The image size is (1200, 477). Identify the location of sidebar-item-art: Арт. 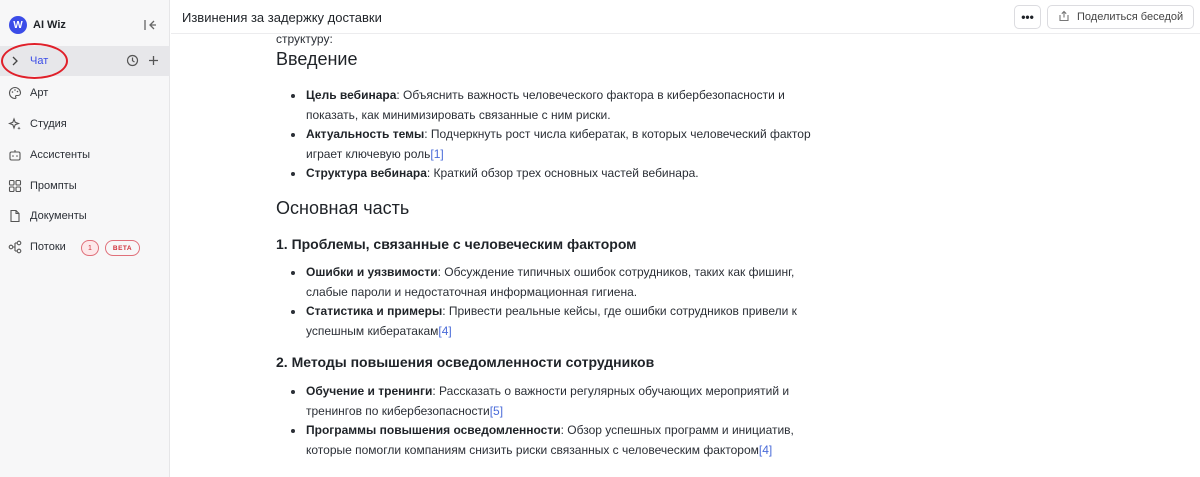
(85, 93).